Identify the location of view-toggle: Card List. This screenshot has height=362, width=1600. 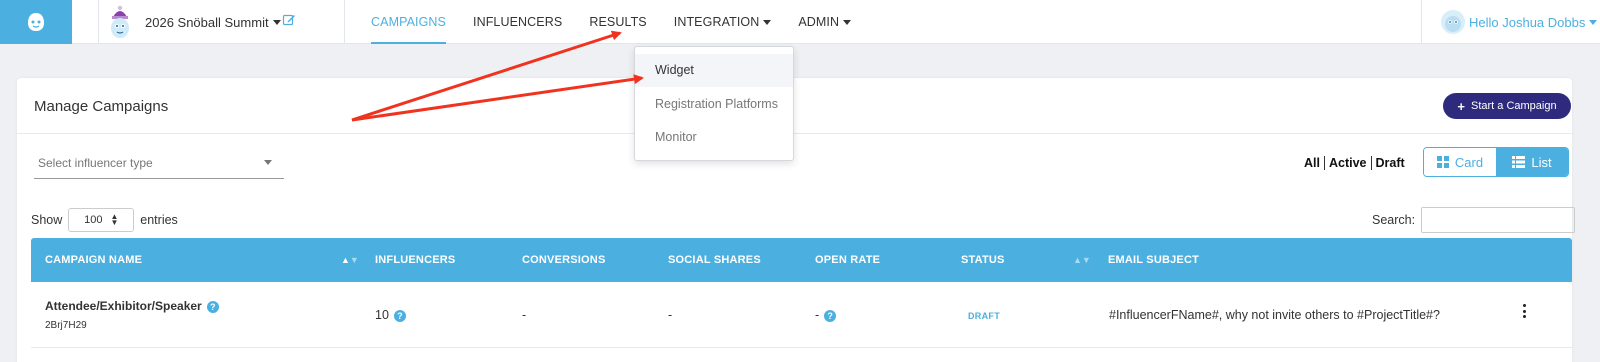
(1496, 162).